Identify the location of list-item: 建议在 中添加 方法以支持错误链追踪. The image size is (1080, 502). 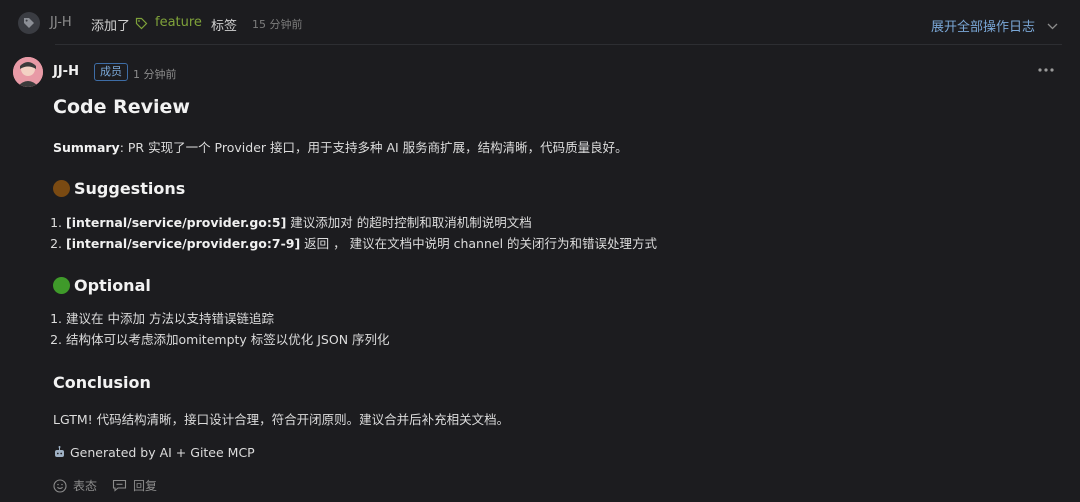
(228, 318).